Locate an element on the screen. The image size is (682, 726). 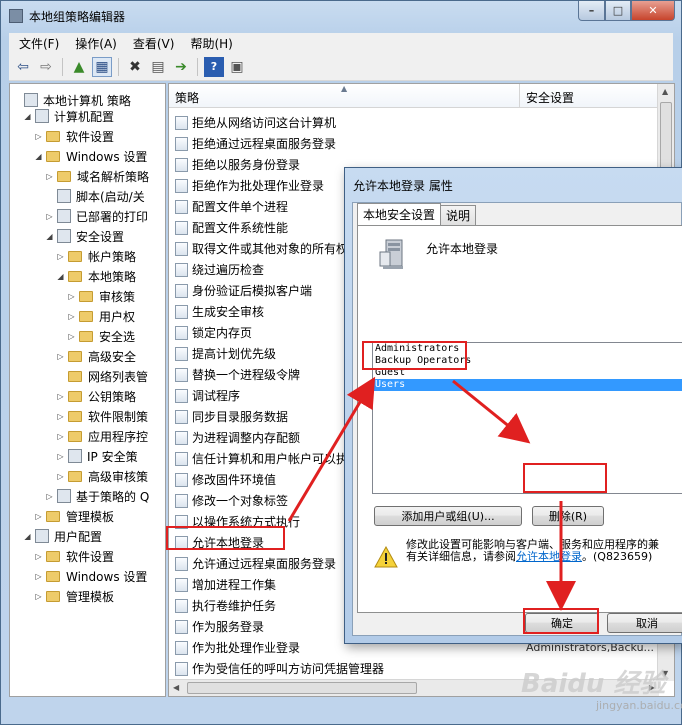
tab-local-security-setting: 本地安全设置 is located at coordinates (399, 214).